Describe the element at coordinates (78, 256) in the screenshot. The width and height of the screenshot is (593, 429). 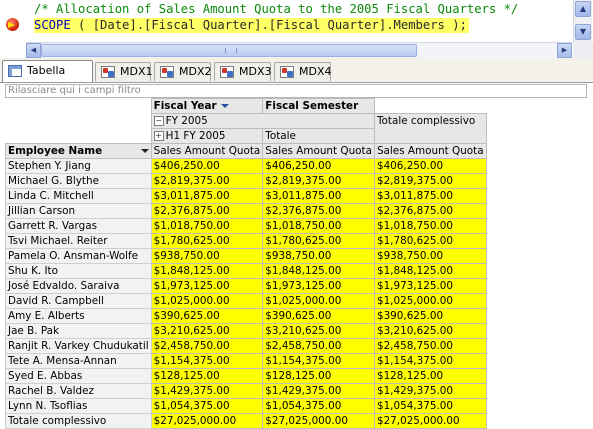
I see `employee-name: Pamela O. Ansman-Wolfe` at that location.